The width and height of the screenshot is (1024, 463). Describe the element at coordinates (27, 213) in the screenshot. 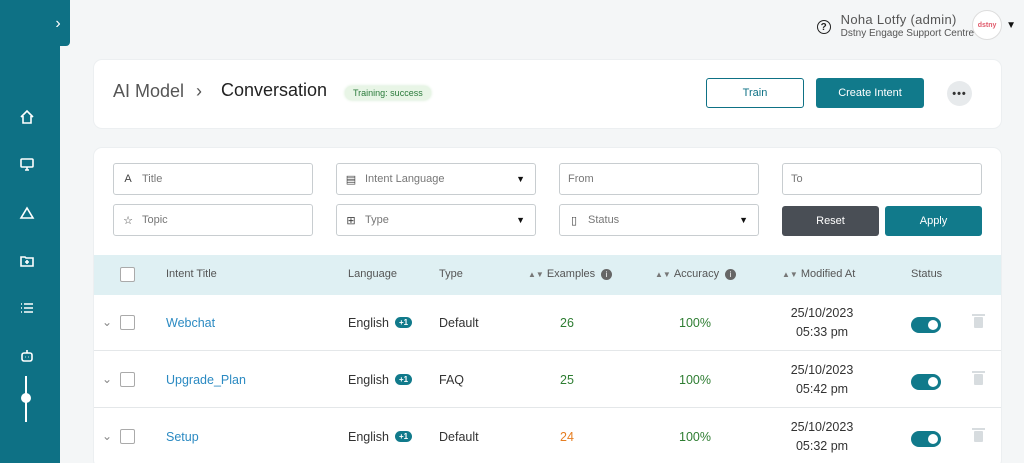

I see `model-icon` at that location.